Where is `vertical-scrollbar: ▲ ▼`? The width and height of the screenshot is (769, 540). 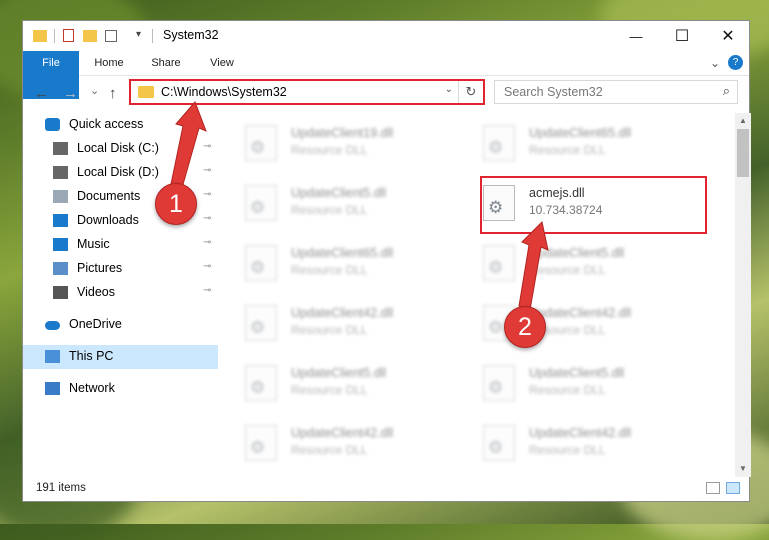
vertical-scrollbar: ▲ ▼ is located at coordinates (743, 295).